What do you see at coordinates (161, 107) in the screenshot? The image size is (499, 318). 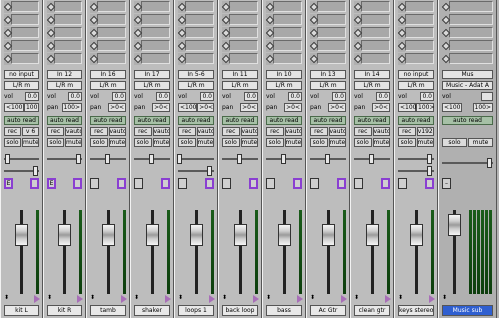 I see `pan-value: >0<` at bounding box center [161, 107].